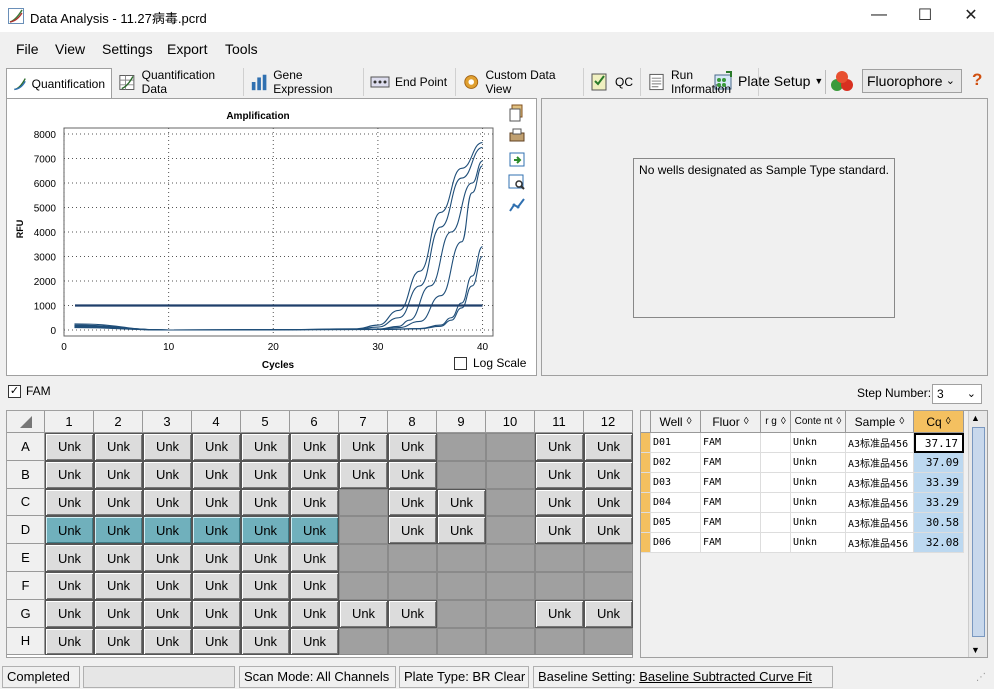 The image size is (994, 689). Describe the element at coordinates (187, 49) in the screenshot. I see `menu-export: Export` at that location.